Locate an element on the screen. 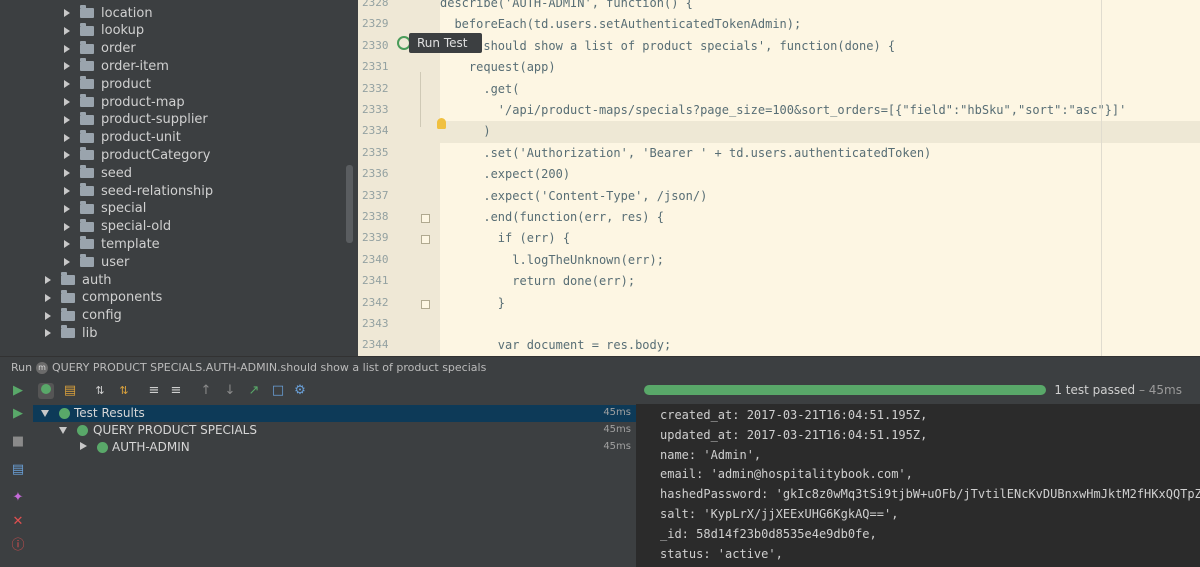  tree-item-label: user is located at coordinates (115, 262).